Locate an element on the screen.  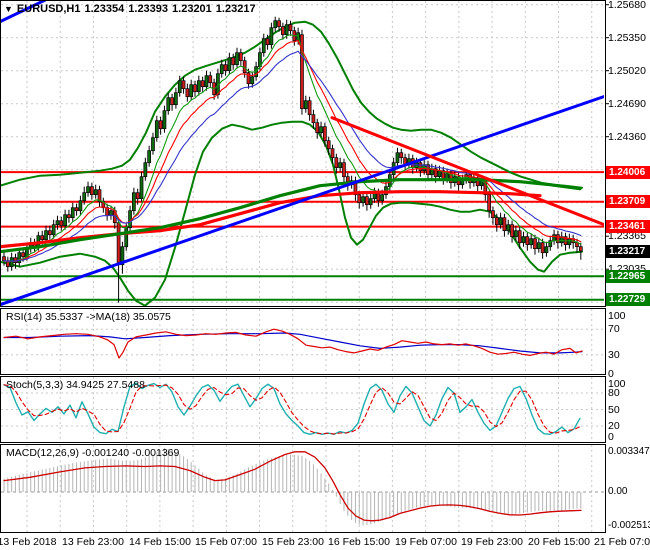
short-blue-top-left is located at coordinates (24, 12).